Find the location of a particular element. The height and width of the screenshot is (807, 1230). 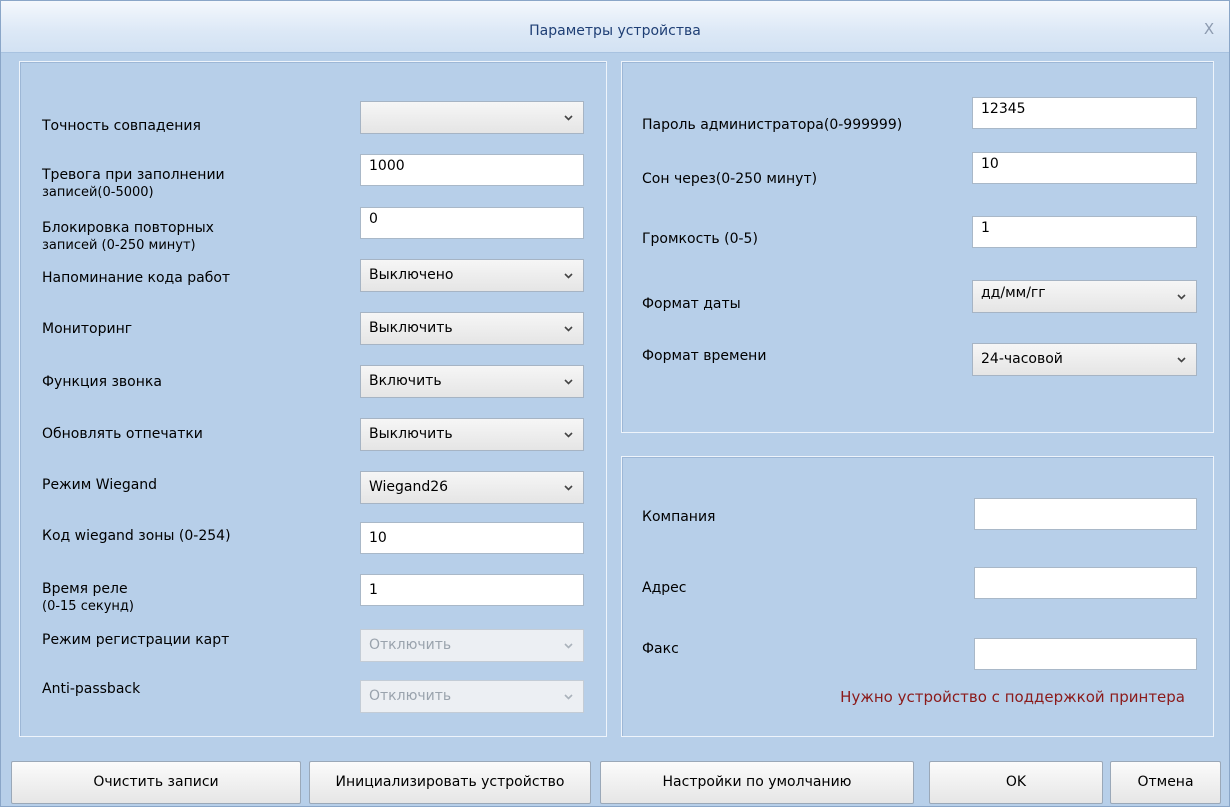

wiegand-zone-input: 10 is located at coordinates (472, 538).